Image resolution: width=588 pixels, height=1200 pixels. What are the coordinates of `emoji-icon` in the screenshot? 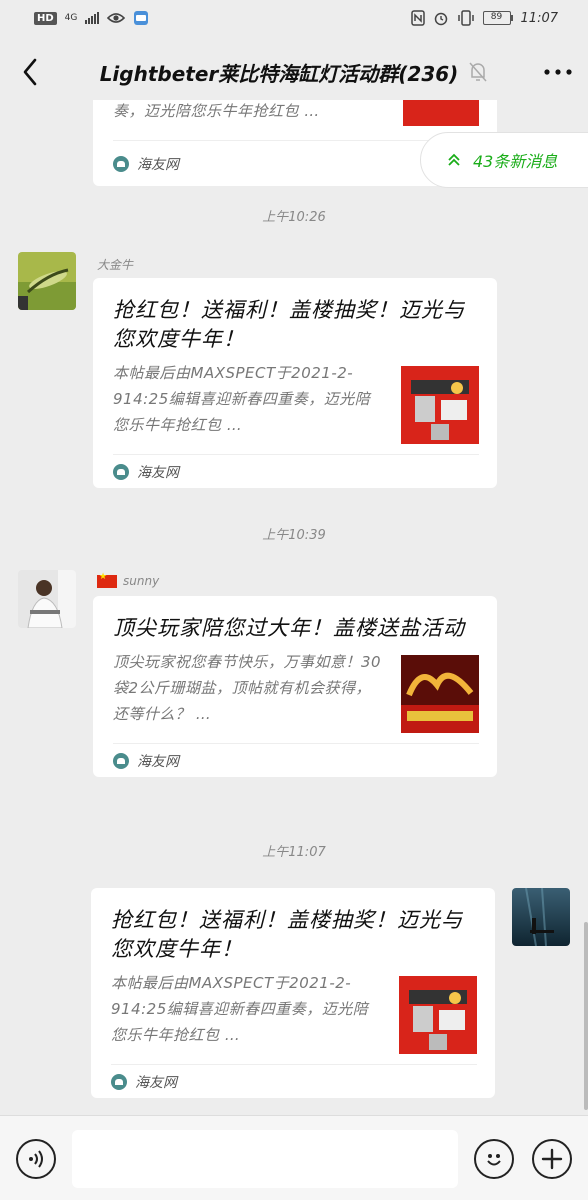 It's located at (494, 1160).